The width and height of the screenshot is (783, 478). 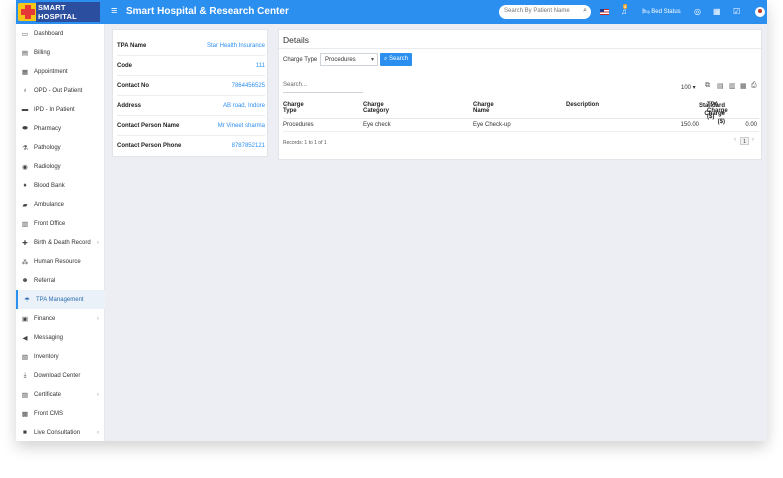 What do you see at coordinates (51, 71) in the screenshot?
I see `sidebar-item-label: Appointment` at bounding box center [51, 71].